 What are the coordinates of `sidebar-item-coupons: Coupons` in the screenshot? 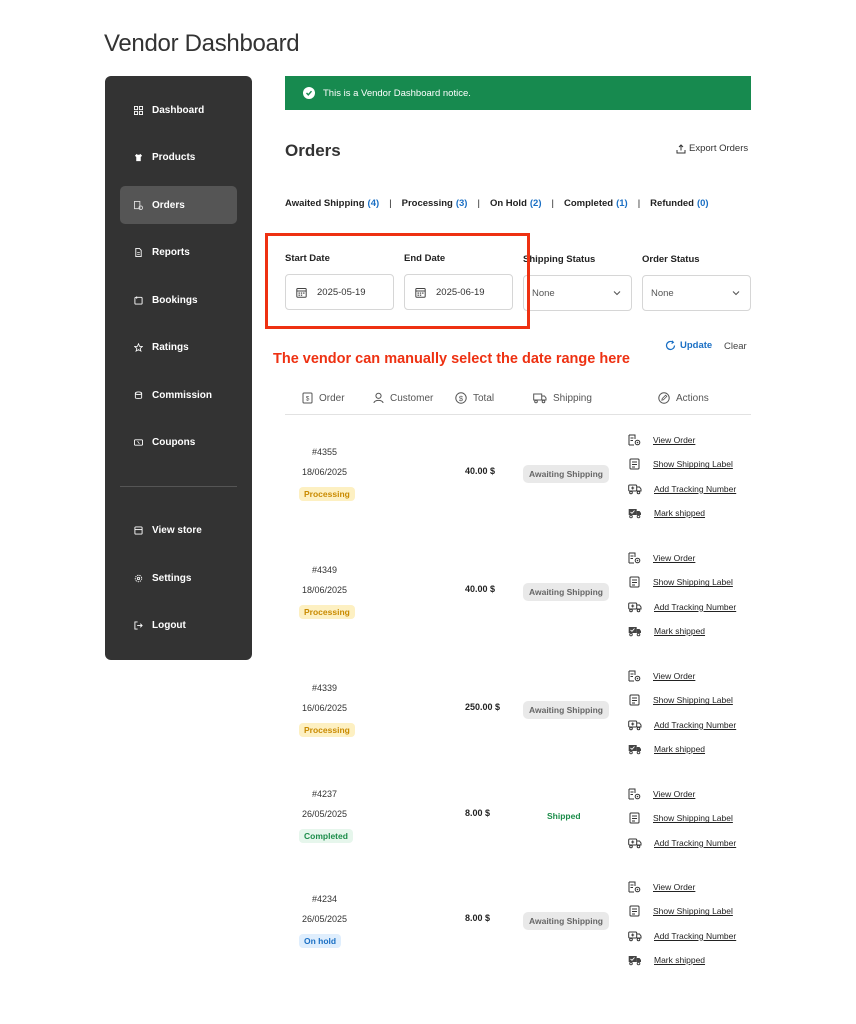 It's located at (178, 442).